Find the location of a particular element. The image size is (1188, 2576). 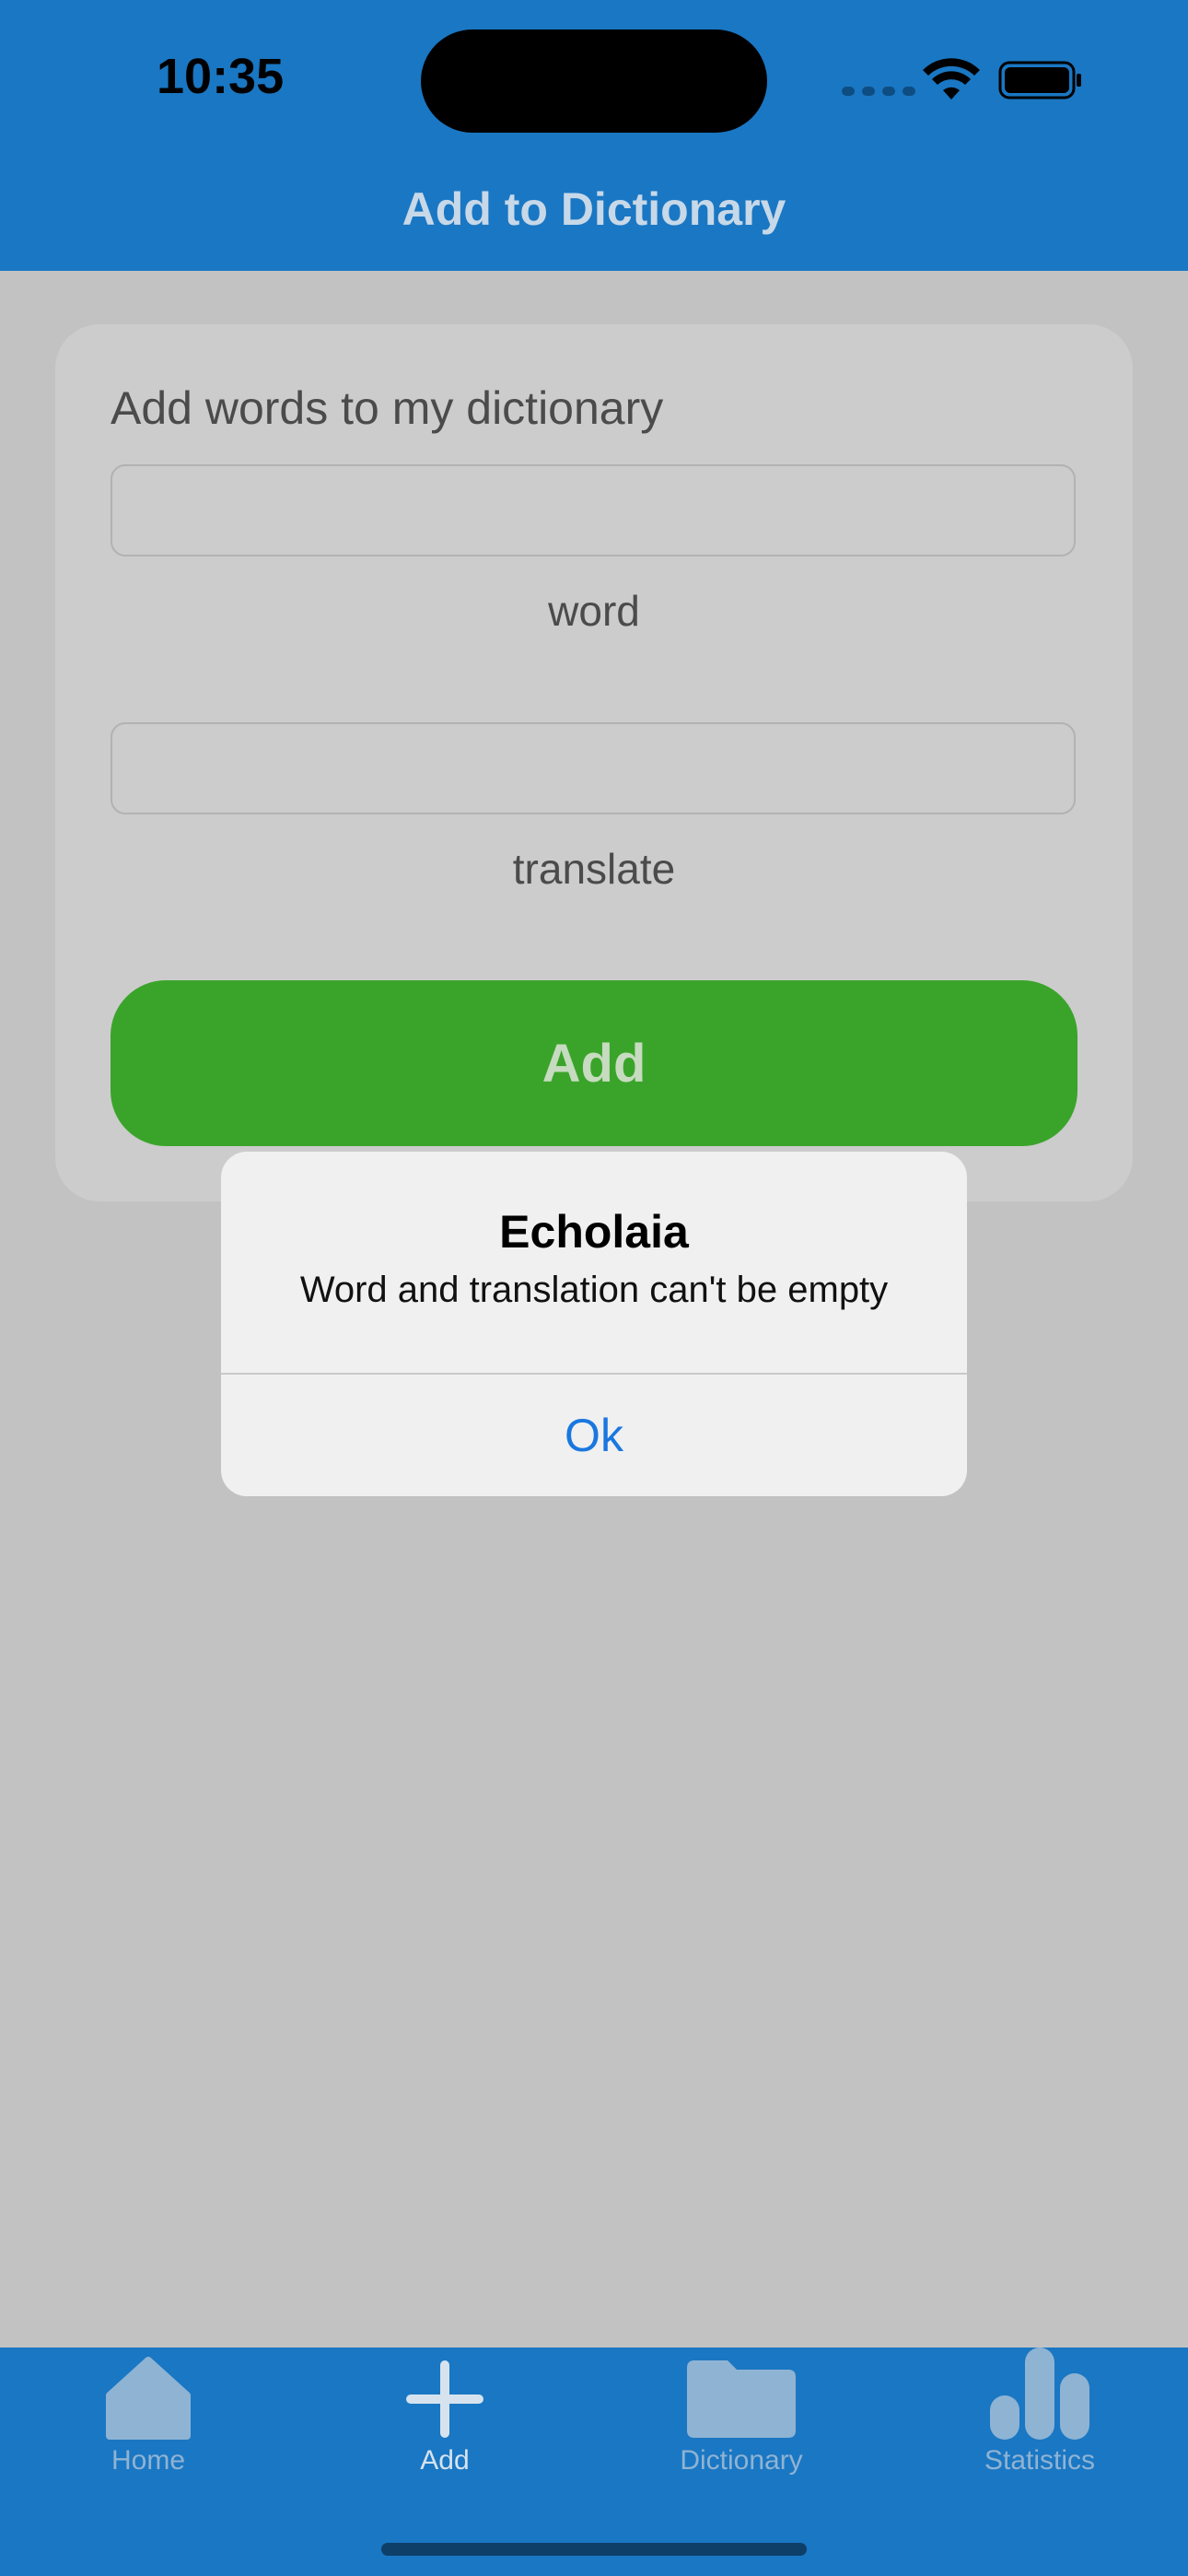

word-input is located at coordinates (593, 510).